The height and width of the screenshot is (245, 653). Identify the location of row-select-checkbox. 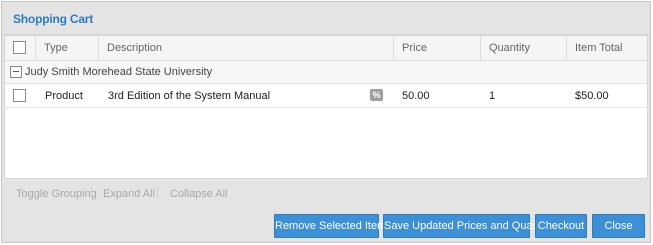
(19, 95).